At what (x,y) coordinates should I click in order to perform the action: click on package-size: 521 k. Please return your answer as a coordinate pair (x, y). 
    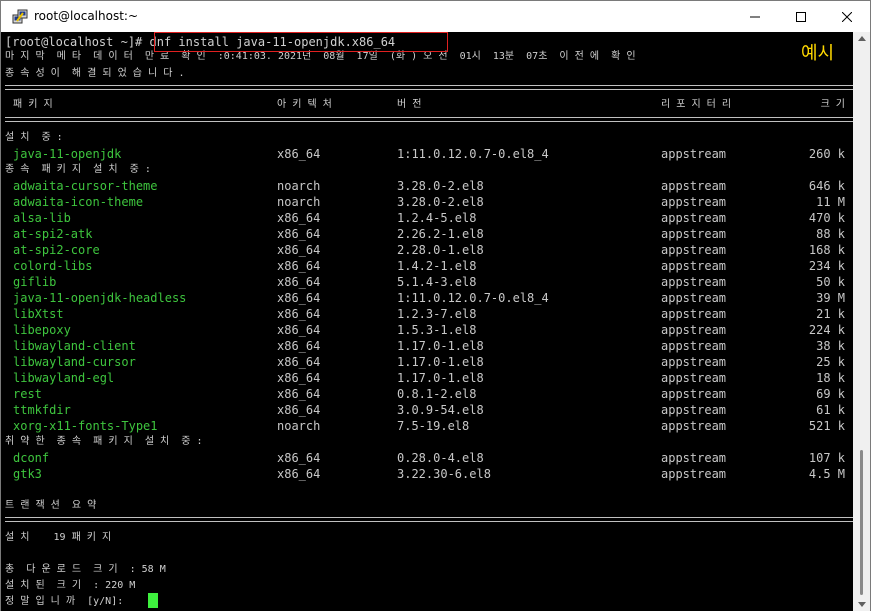
    Looking at the image, I should click on (826, 426).